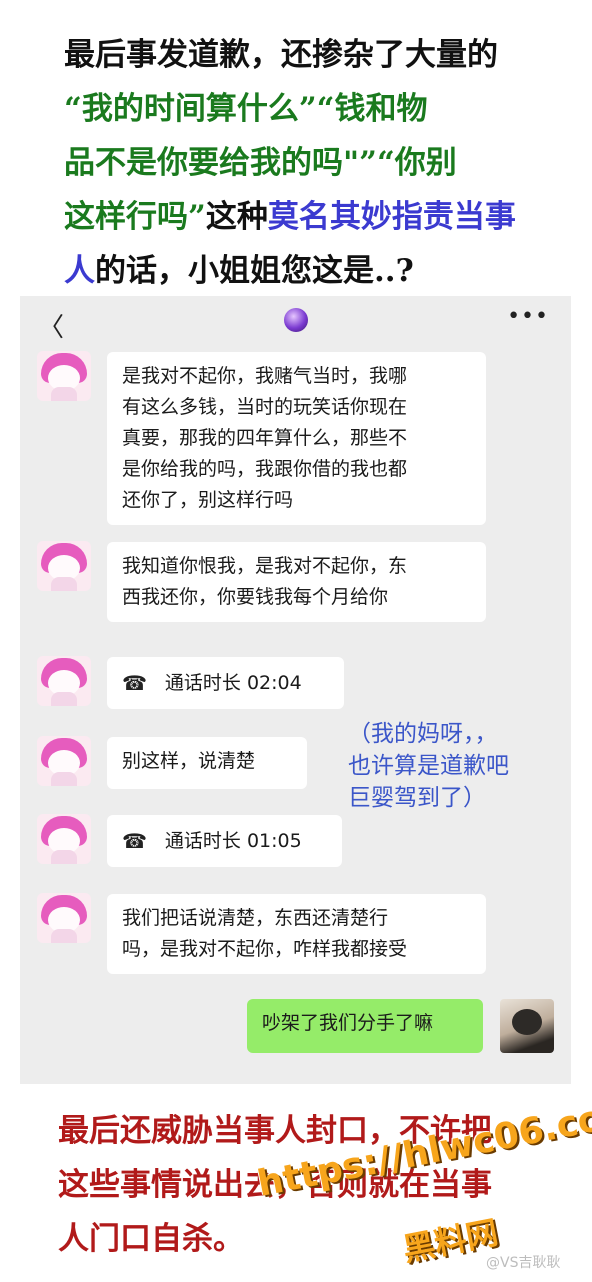  I want to click on sent-message-bubble: 吵架了我们分手了嘛, so click(365, 1026).